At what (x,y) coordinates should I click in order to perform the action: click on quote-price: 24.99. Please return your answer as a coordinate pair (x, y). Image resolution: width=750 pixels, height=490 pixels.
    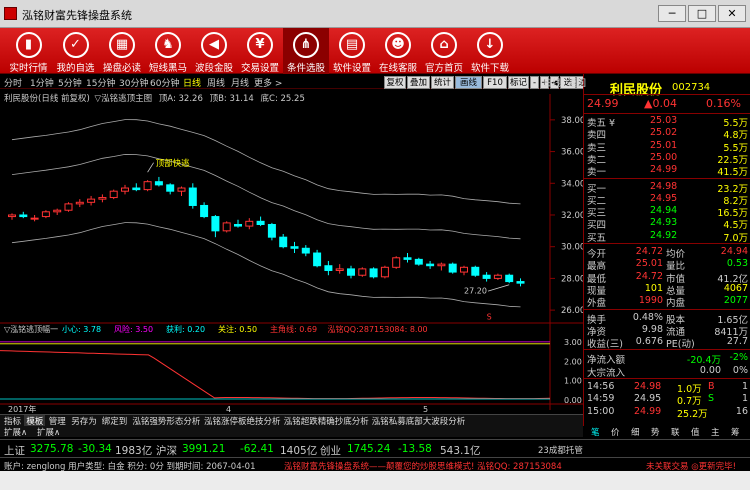
    Looking at the image, I should click on (664, 170).